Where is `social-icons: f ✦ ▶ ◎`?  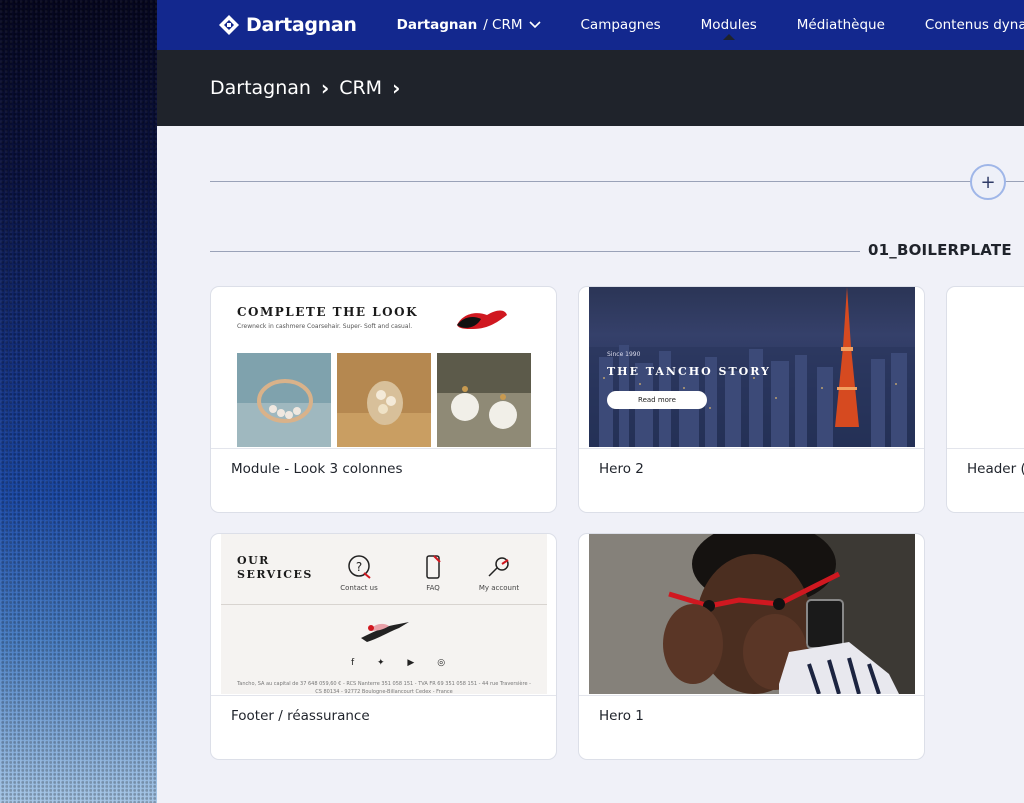
social-icons: f ✦ ▶ ◎ is located at coordinates (403, 663).